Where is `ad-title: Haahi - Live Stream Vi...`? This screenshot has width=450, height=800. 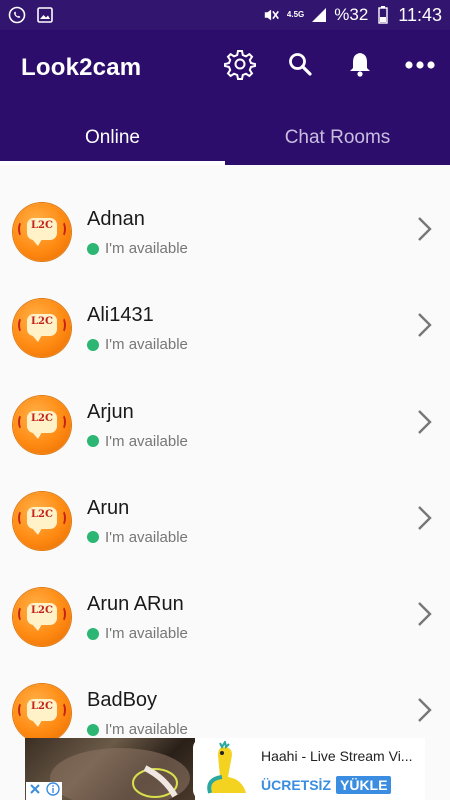 ad-title: Haahi - Live Stream Vi... is located at coordinates (337, 756).